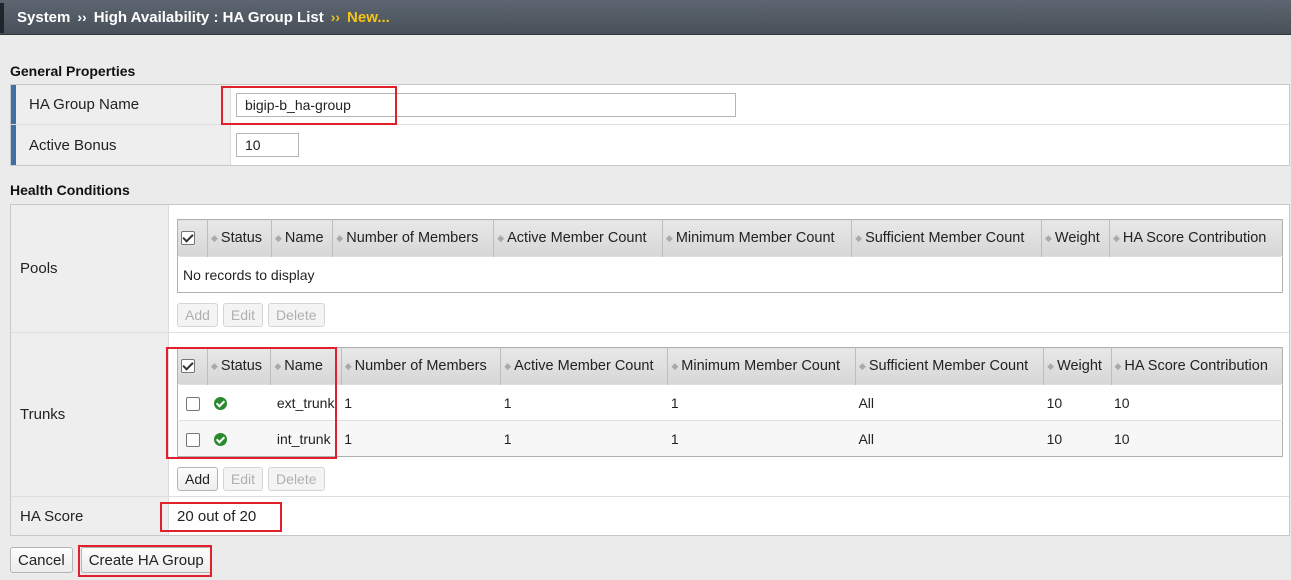 This screenshot has height=580, width=1291. I want to click on trunks-label: Trunks, so click(90, 414).